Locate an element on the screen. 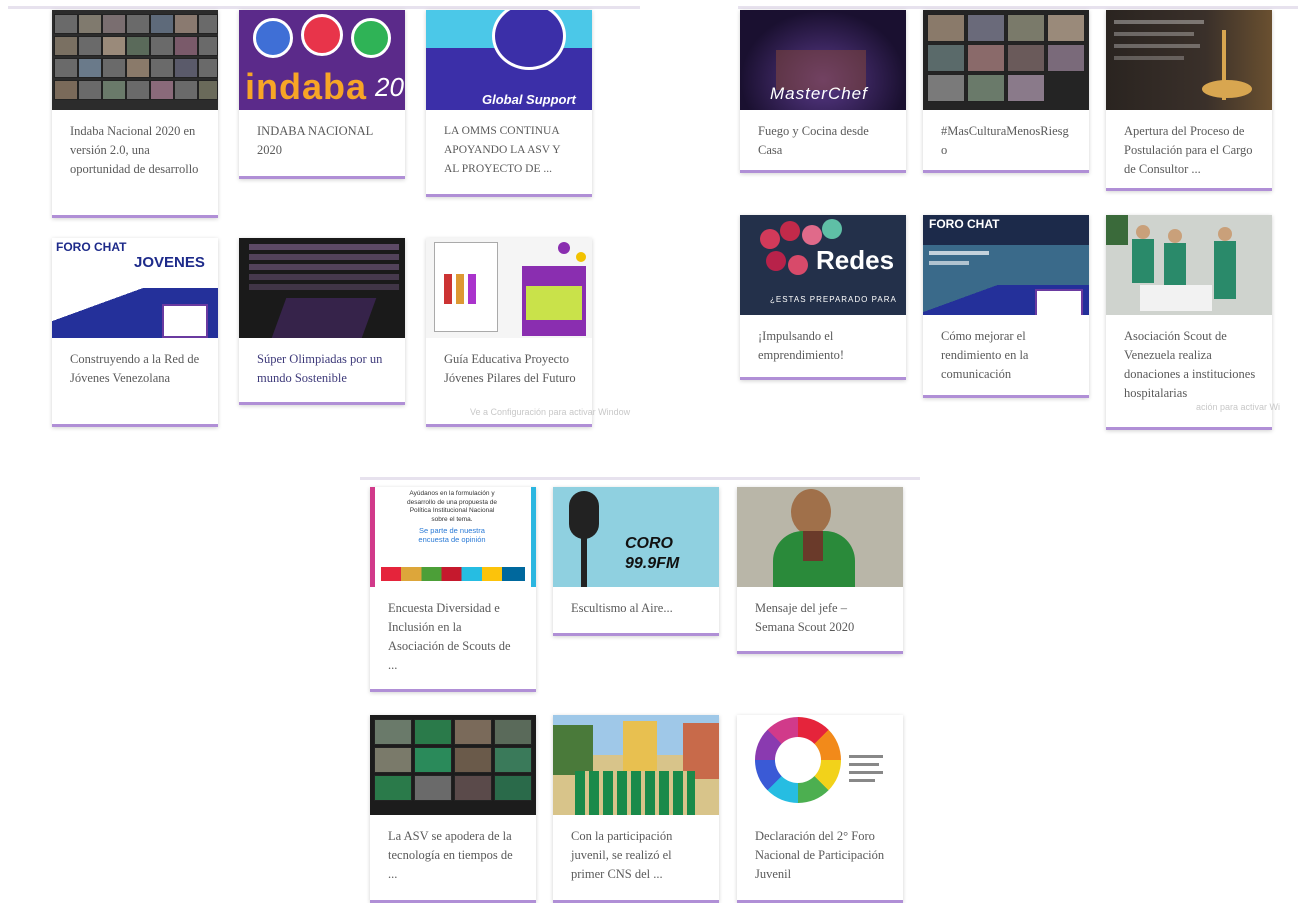 This screenshot has width=1299, height=903. card-title: Fuego y Cocina desde Casa is located at coordinates (823, 142).